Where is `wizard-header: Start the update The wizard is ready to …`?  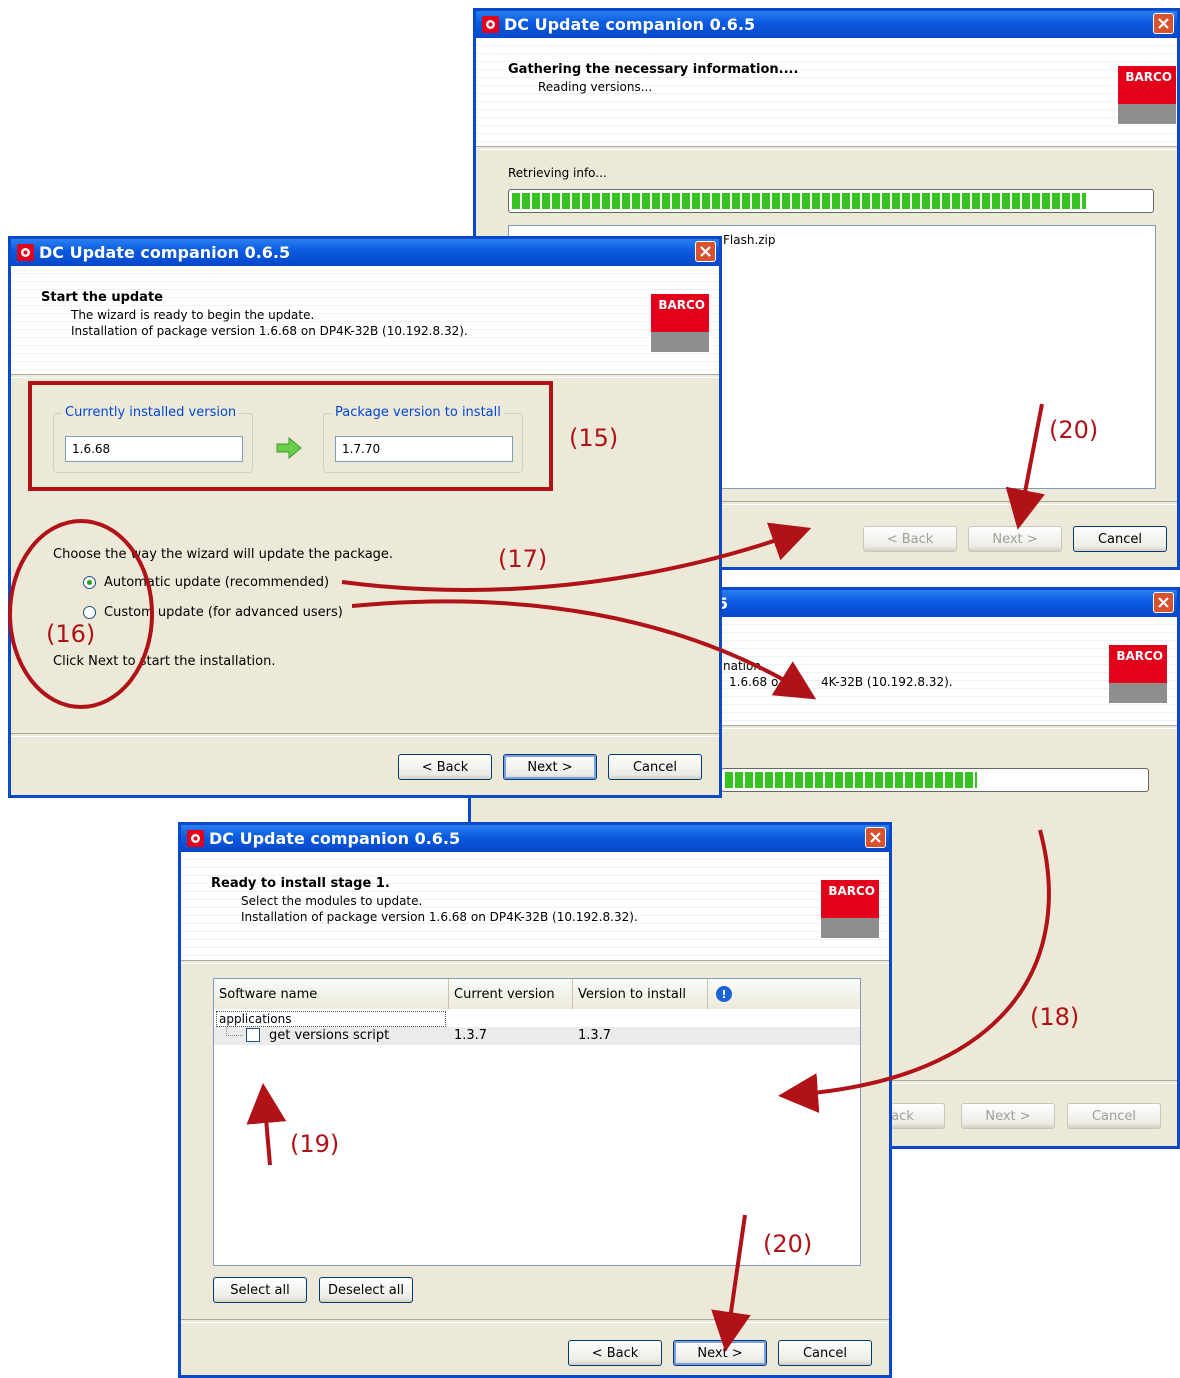
wizard-header: Start the update The wizard is ready to … is located at coordinates (365, 320).